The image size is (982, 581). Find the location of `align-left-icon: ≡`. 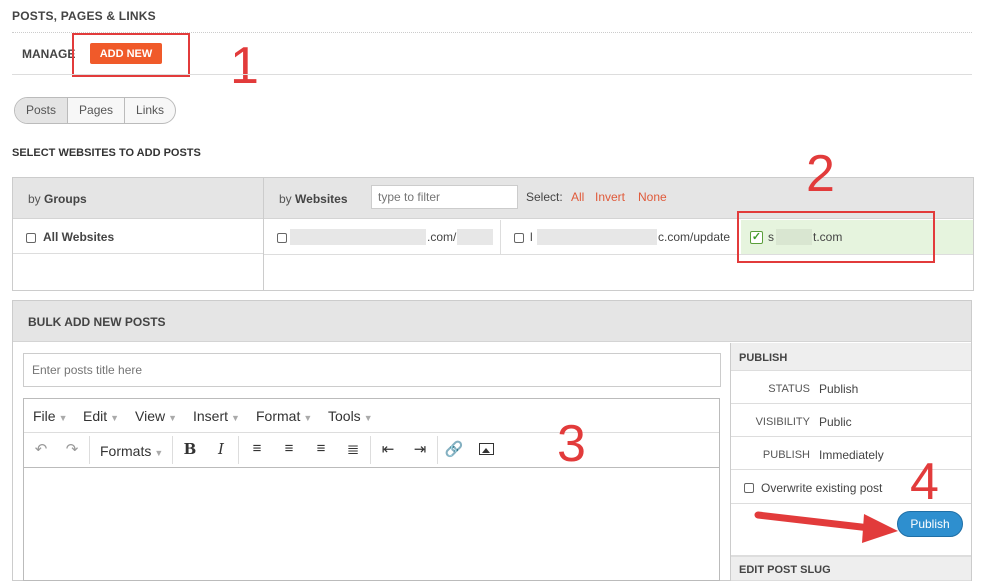

align-left-icon: ≡ is located at coordinates (257, 448).